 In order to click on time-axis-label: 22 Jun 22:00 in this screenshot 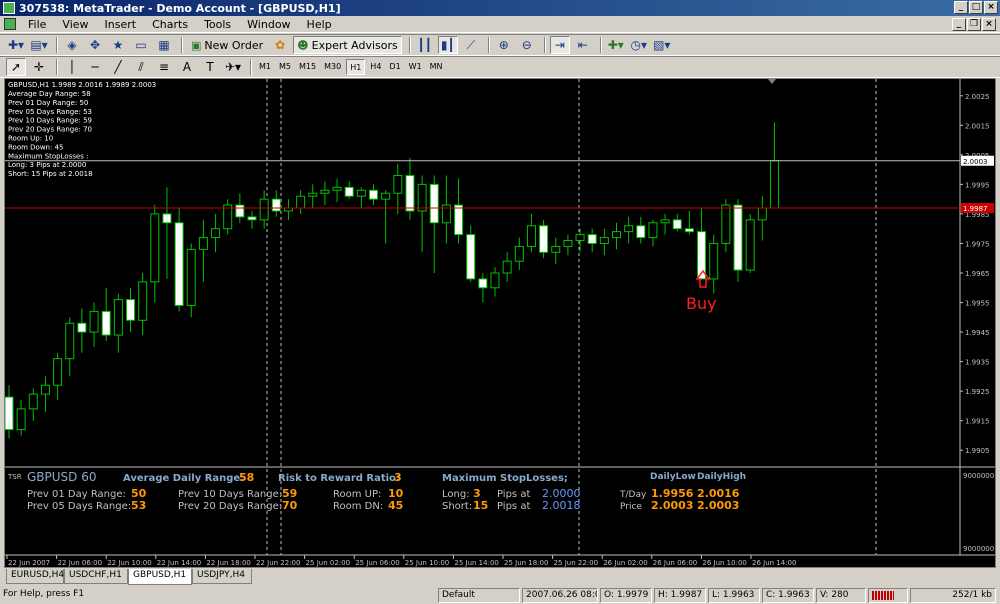, I will do `click(278, 563)`.